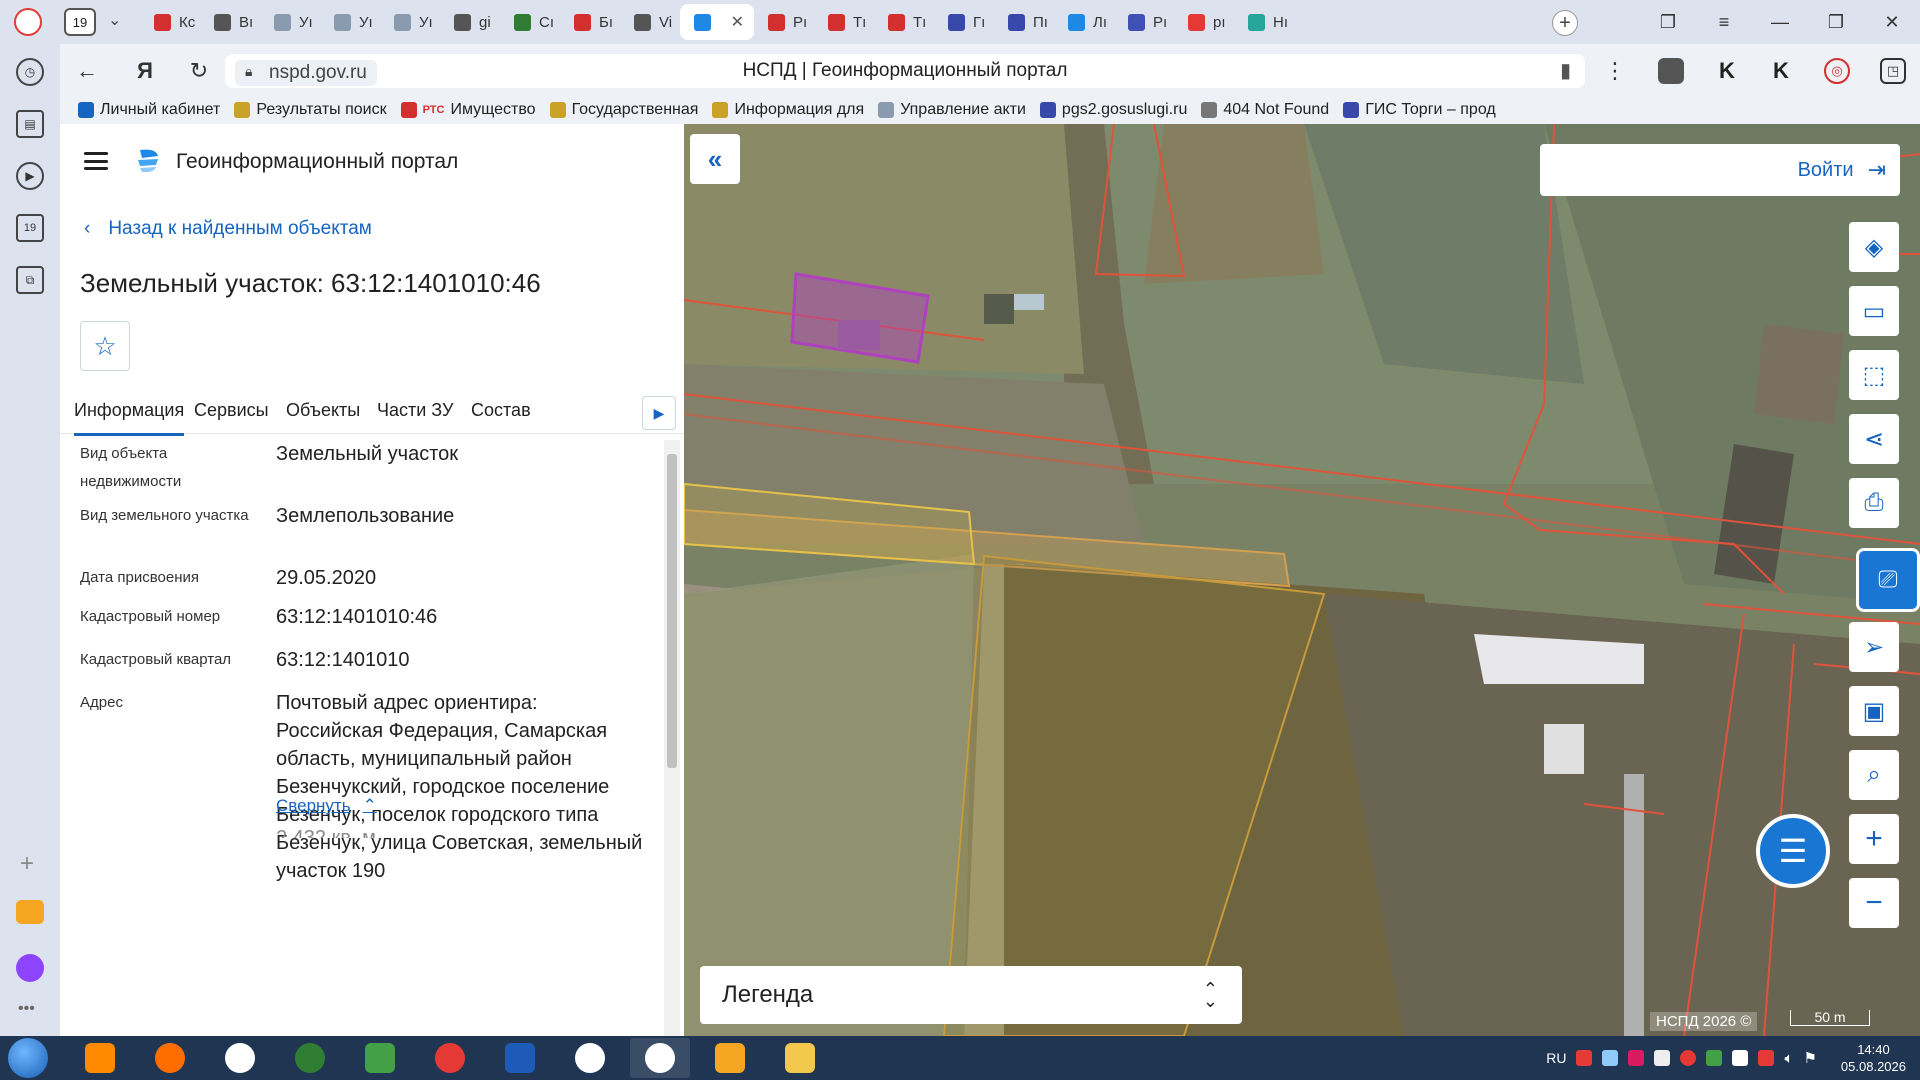  Describe the element at coordinates (1892, 22) in the screenshot. I see `close-button: ✕` at that location.